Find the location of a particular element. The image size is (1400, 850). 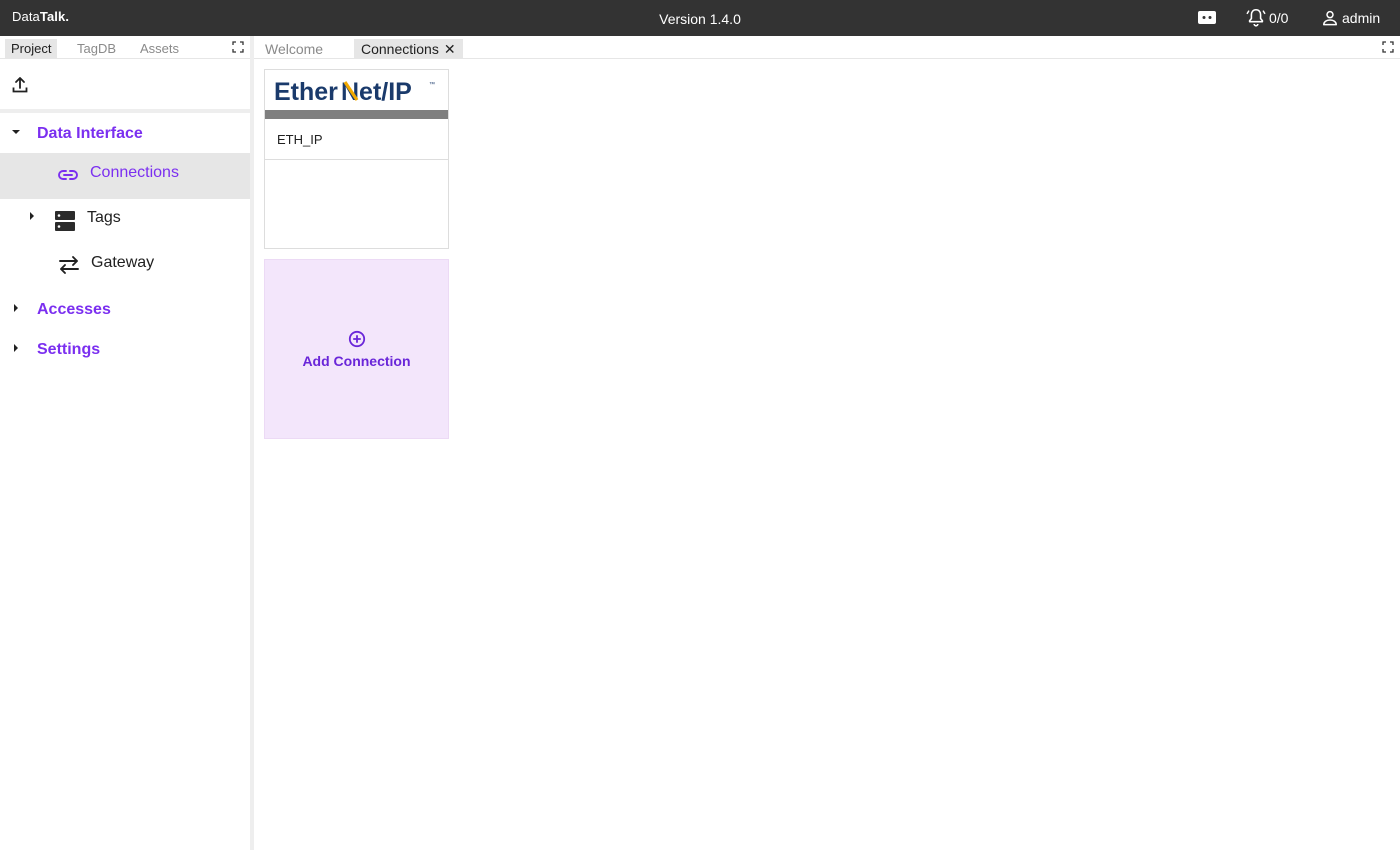

add-connection-card: Add Connection is located at coordinates (356, 349).